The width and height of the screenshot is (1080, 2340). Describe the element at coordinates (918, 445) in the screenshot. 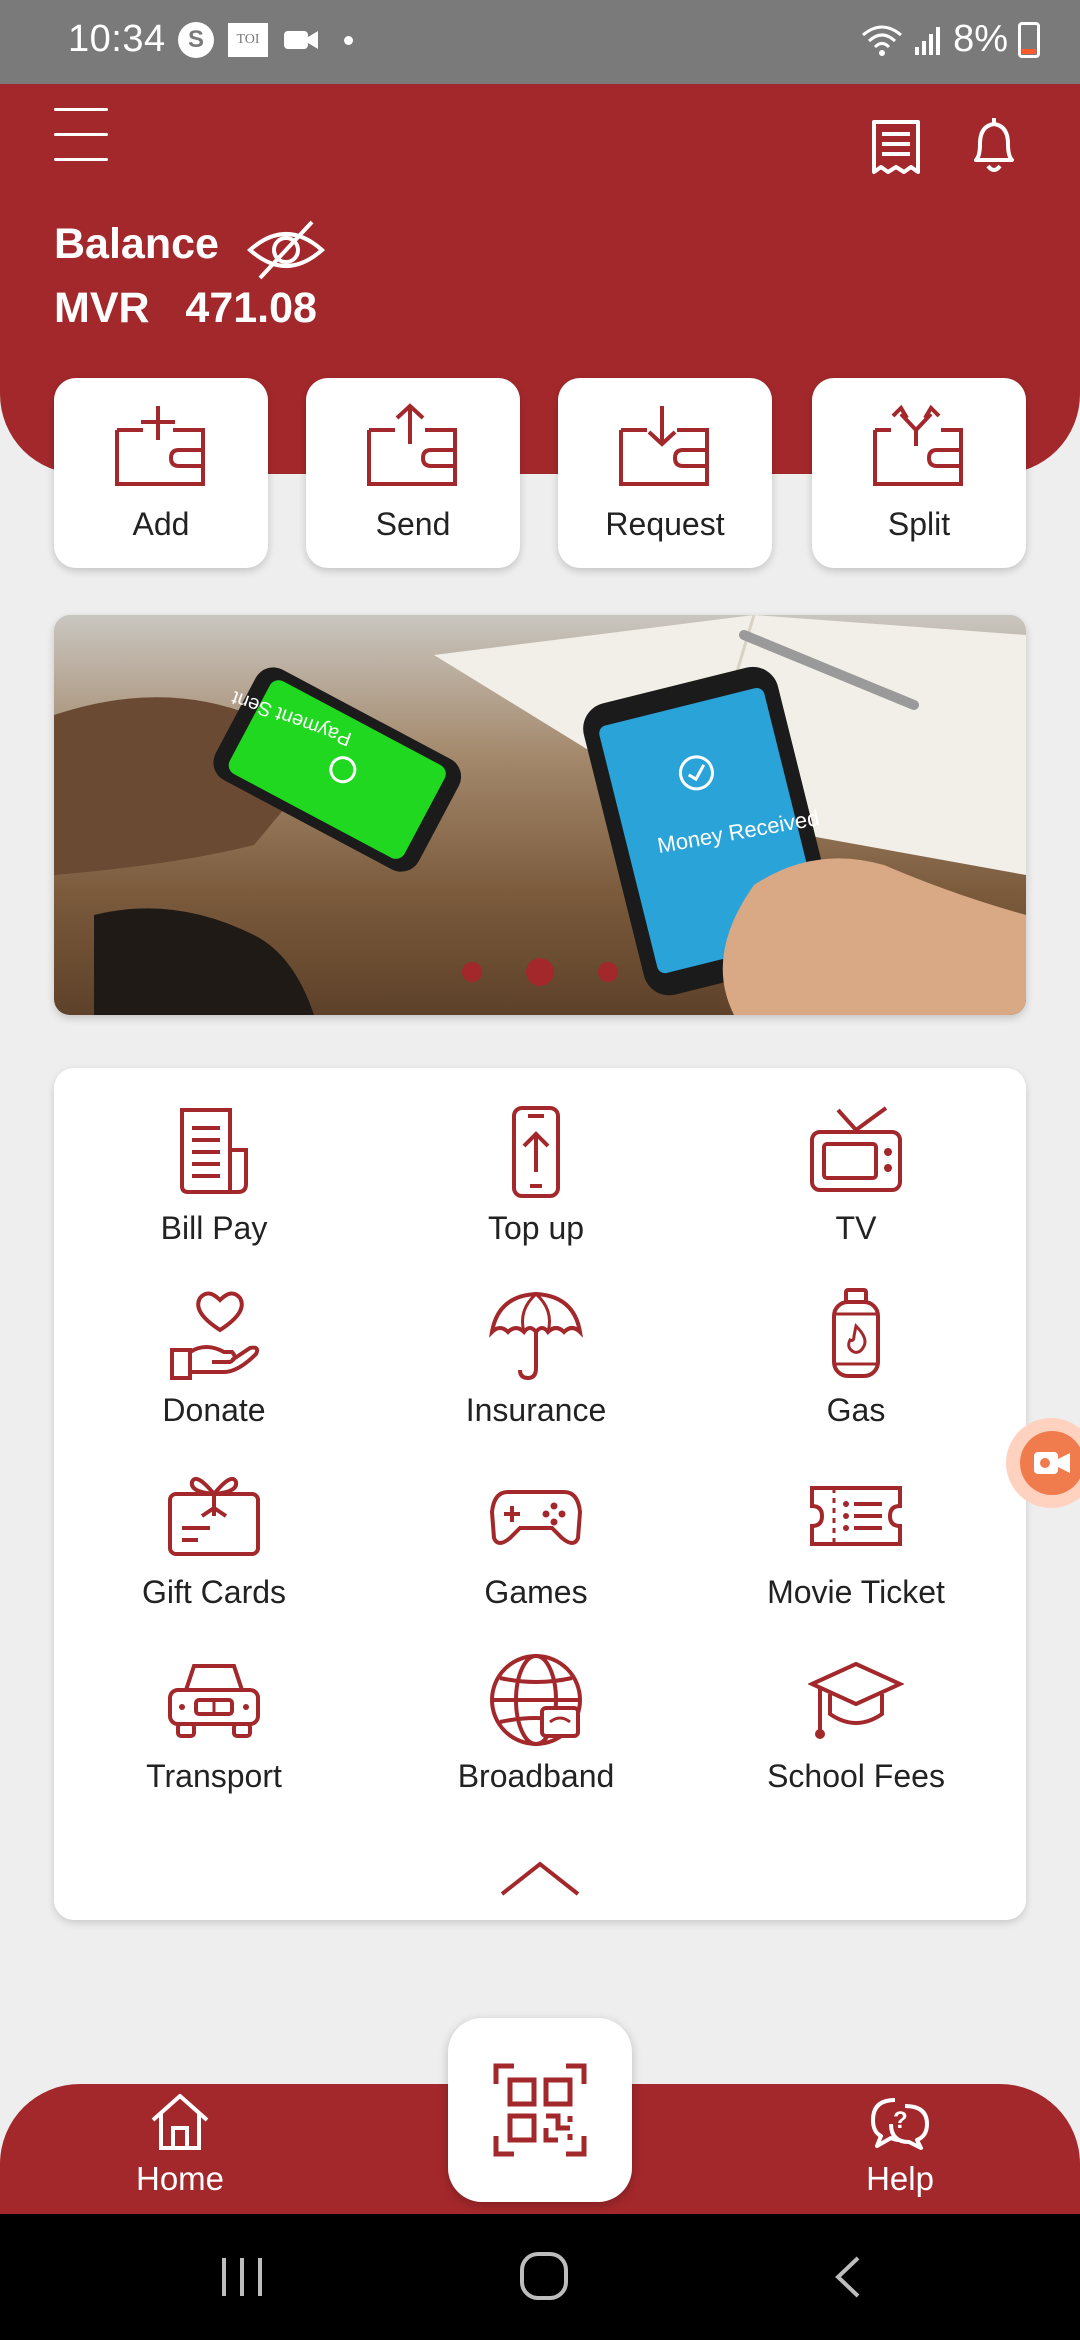

I see `wallet-split-icon` at that location.